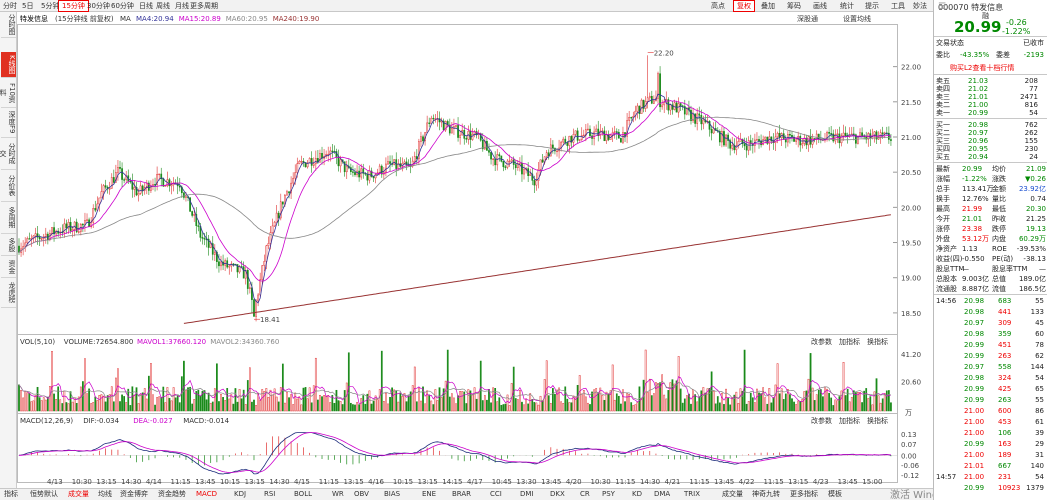  I want to click on indicator-tab-20: KD, so click(637, 494).